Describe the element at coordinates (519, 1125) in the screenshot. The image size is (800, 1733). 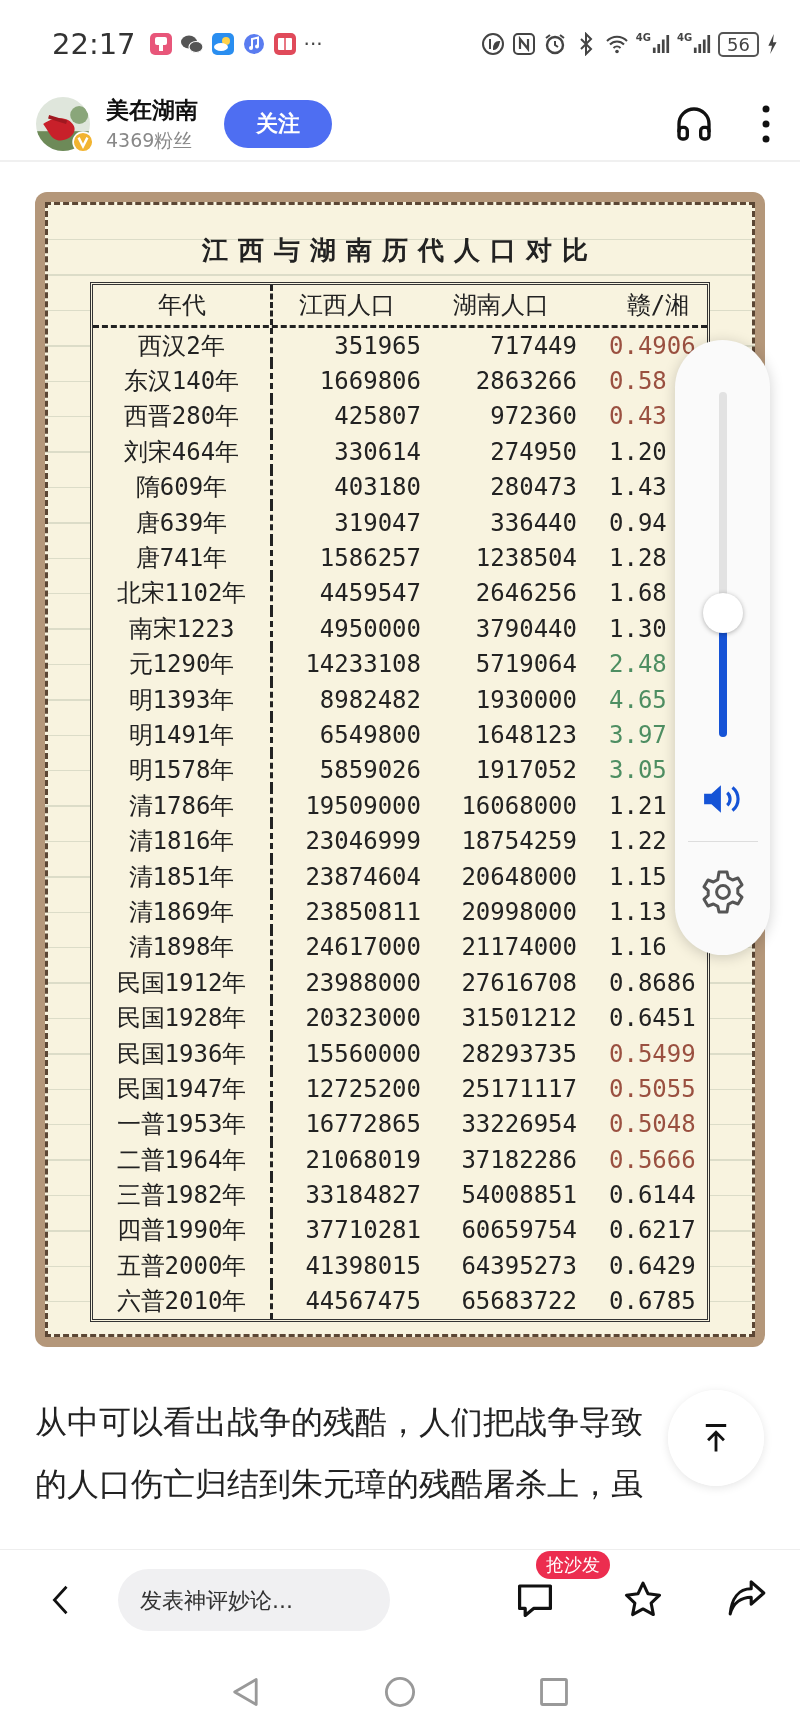
I see `table-cell-text: 33226954` at that location.